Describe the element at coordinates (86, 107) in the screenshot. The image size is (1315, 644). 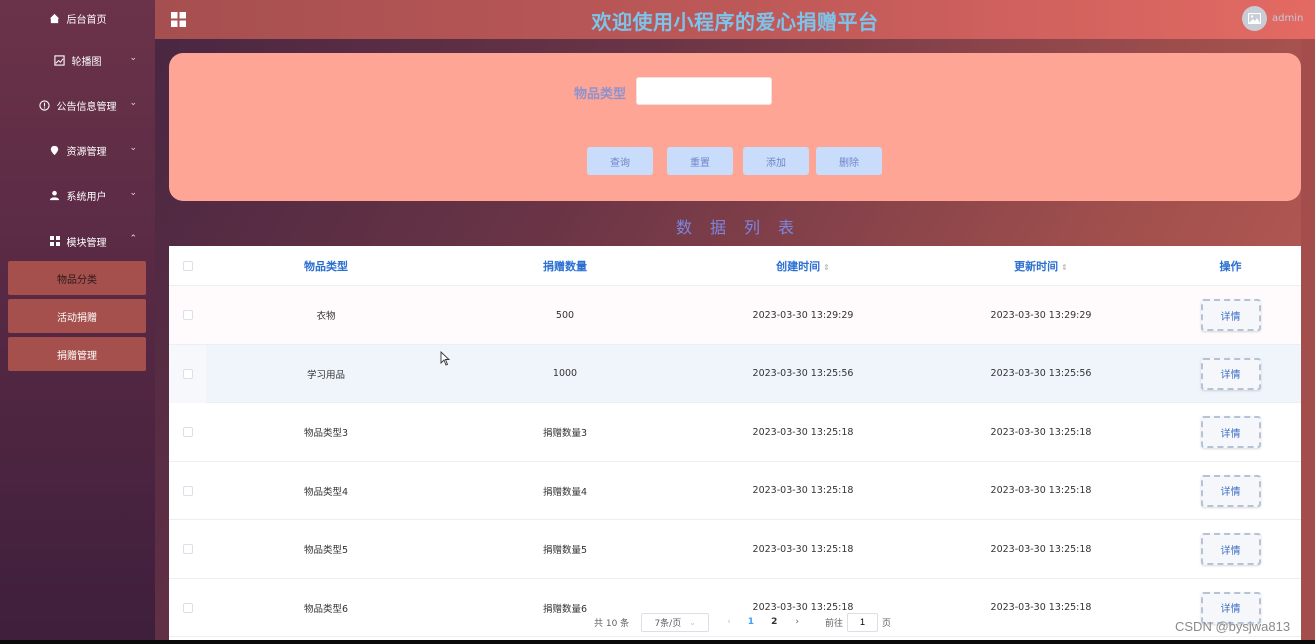
I see `sidebar-item-label: 公告信息管理` at that location.